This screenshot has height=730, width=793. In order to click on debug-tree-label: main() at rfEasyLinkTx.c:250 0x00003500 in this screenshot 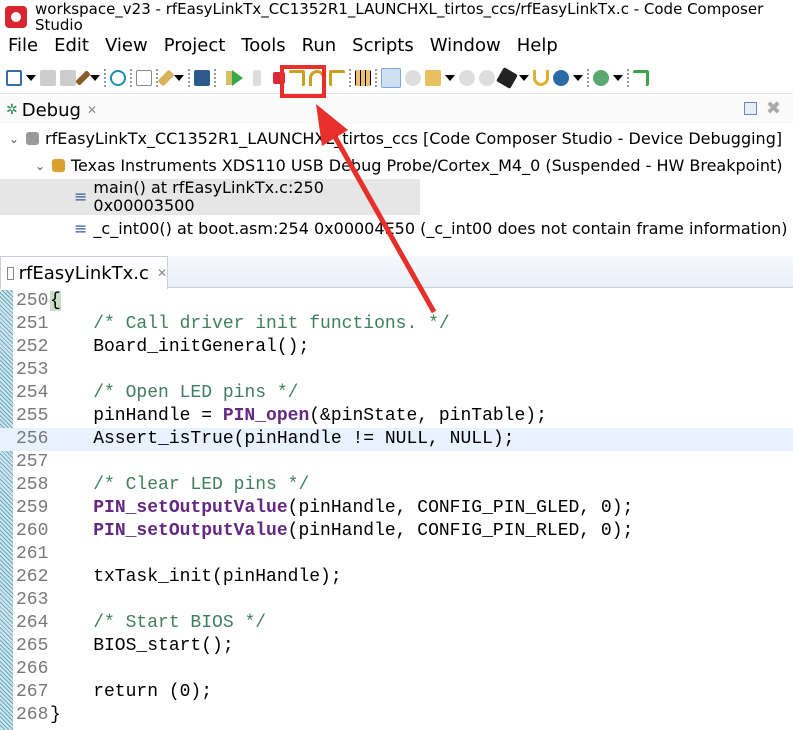, I will do `click(208, 196)`.